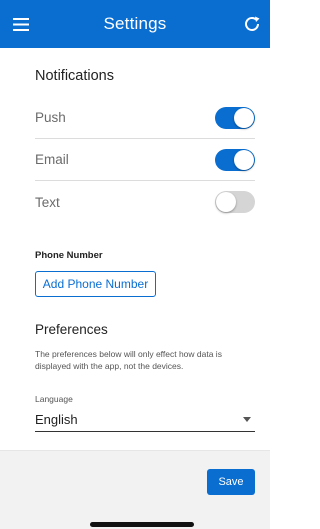 This screenshot has width=320, height=529. Describe the element at coordinates (145, 419) in the screenshot. I see `language-select: English` at that location.